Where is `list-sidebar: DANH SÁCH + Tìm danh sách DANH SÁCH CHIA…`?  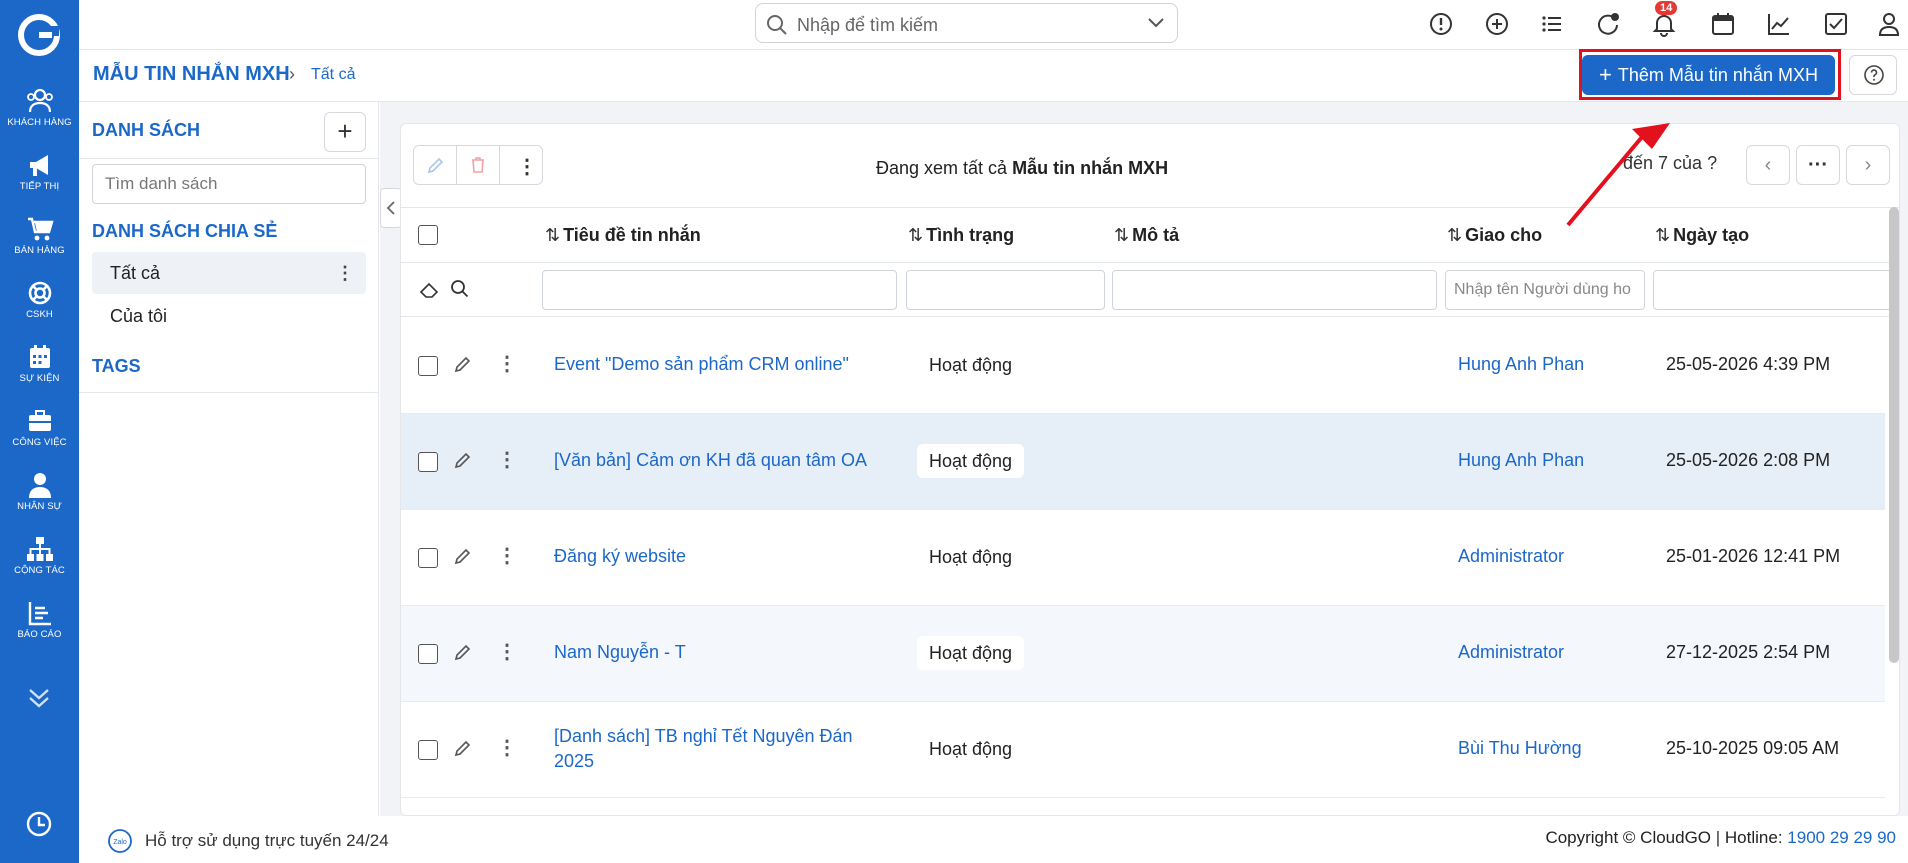 list-sidebar: DANH SÁCH + Tìm danh sách DANH SÁCH CHIA… is located at coordinates (229, 459).